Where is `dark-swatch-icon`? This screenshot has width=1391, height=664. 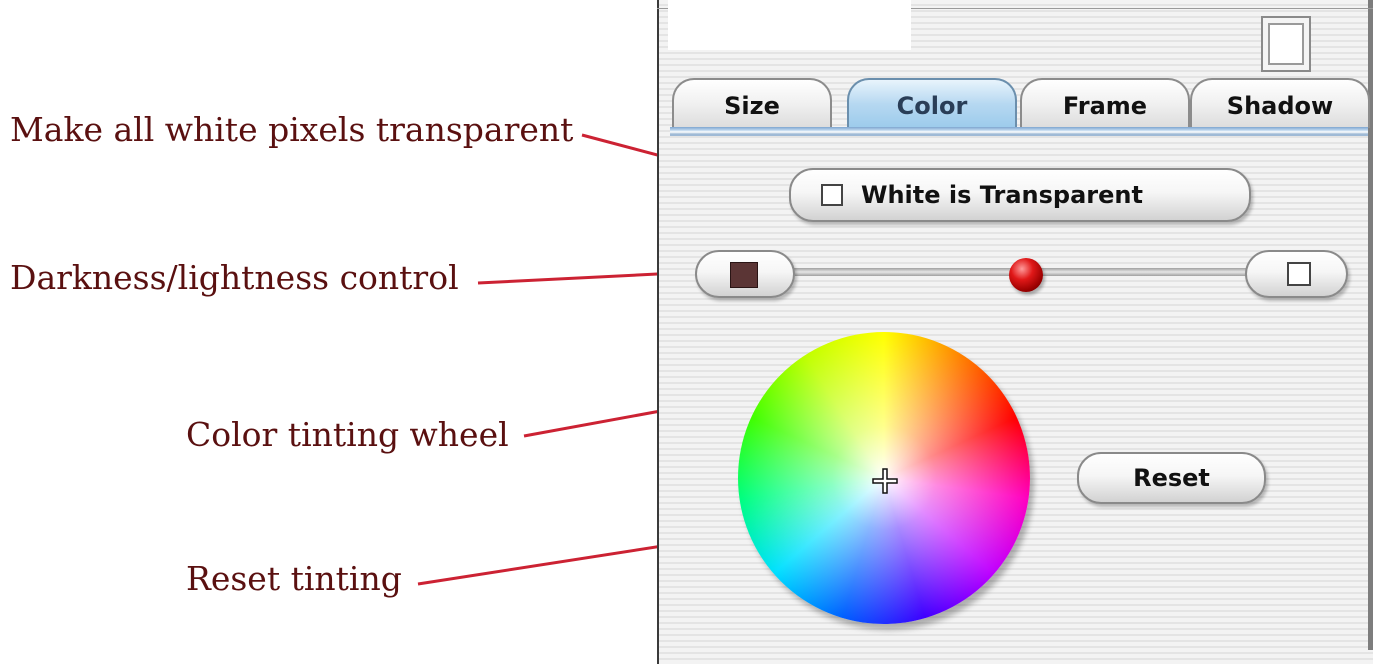 dark-swatch-icon is located at coordinates (744, 275).